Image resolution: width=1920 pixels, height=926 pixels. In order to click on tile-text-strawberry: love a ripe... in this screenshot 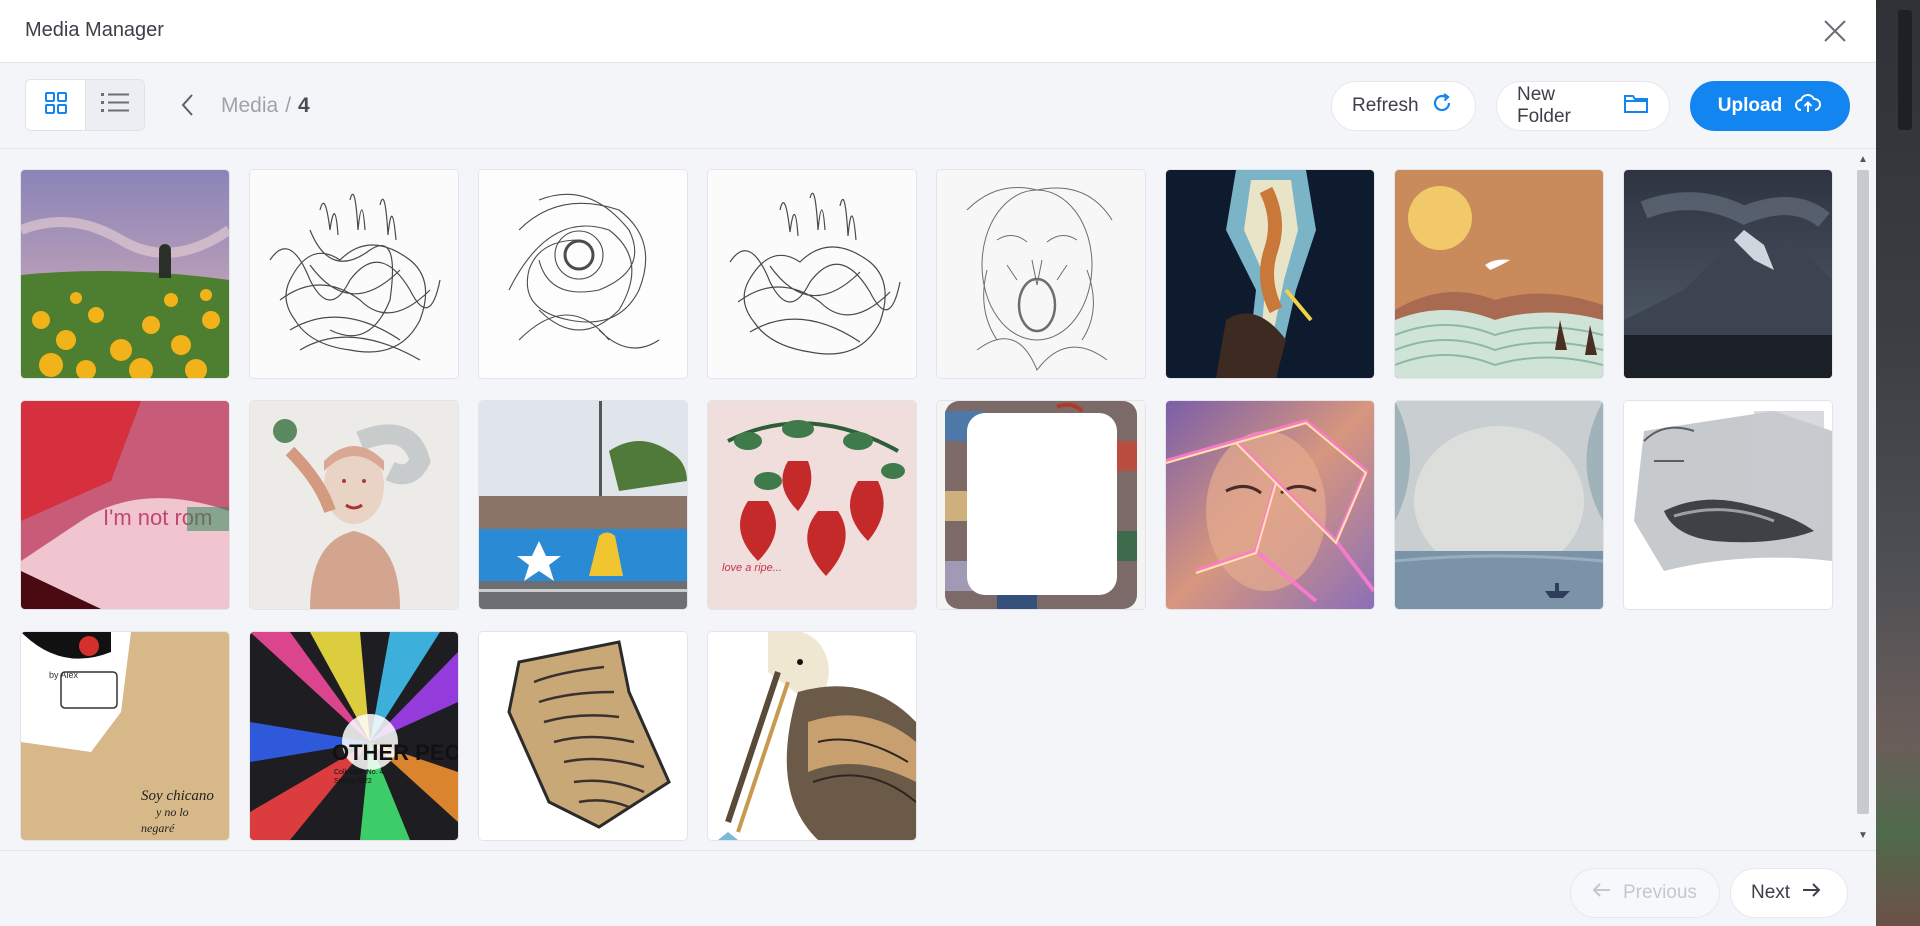, I will do `click(752, 568)`.